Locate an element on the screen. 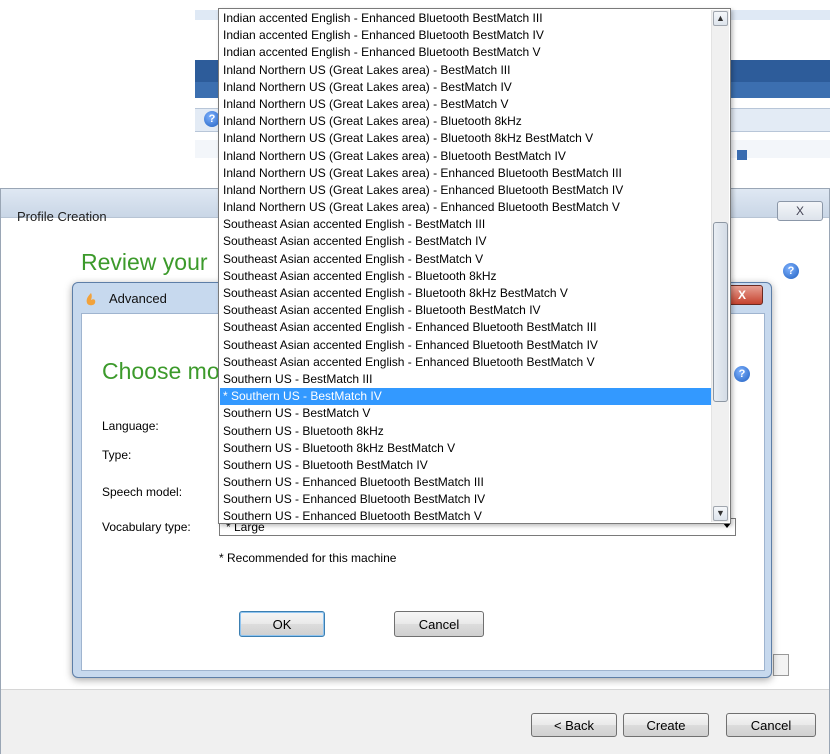 Image resolution: width=830 pixels, height=754 pixels. ok-button: OK is located at coordinates (282, 624).